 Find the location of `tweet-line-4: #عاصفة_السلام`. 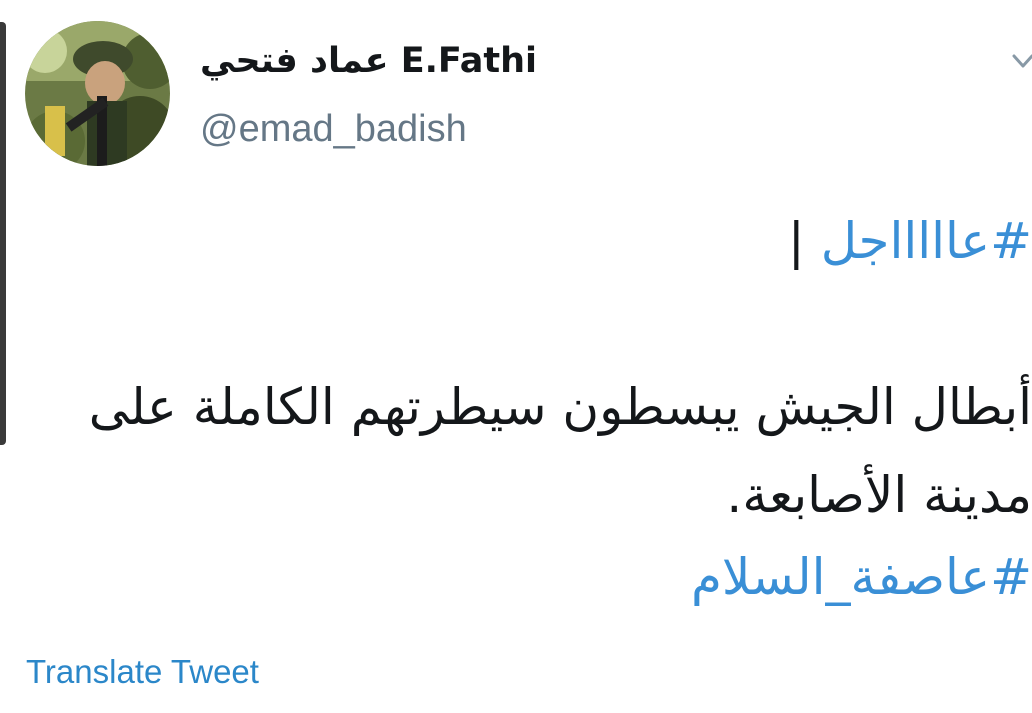

tweet-line-4: #عاصفة_السلام is located at coordinates (861, 577).